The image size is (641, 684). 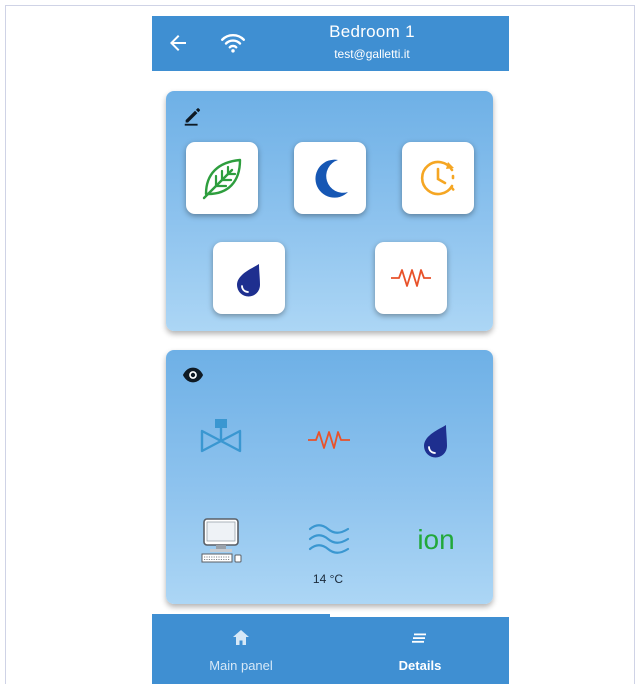 What do you see at coordinates (178, 43) in the screenshot?
I see `arrow-left-icon` at bounding box center [178, 43].